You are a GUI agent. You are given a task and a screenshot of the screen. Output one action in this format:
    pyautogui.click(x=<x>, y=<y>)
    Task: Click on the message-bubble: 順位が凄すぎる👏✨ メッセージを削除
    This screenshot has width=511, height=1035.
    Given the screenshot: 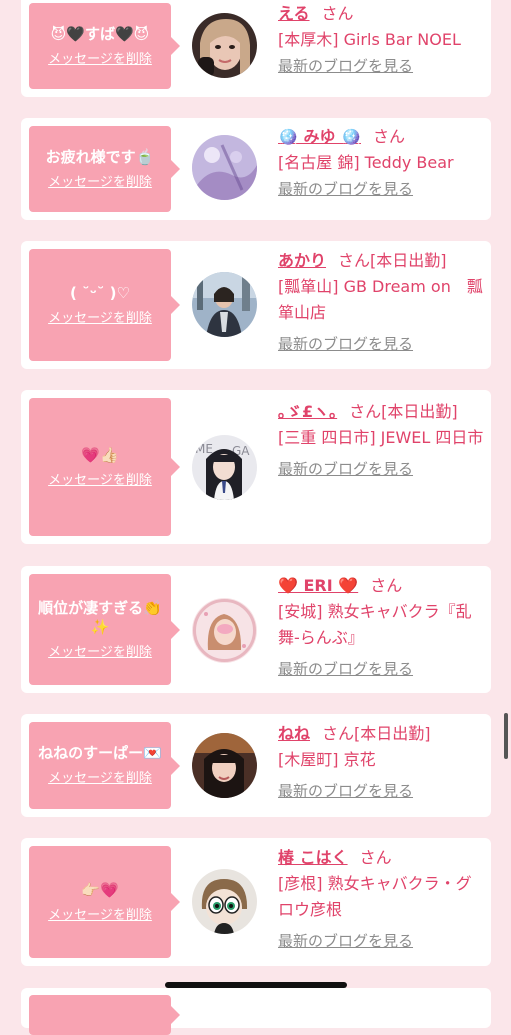 What is the action you would take?
    pyautogui.click(x=104, y=629)
    